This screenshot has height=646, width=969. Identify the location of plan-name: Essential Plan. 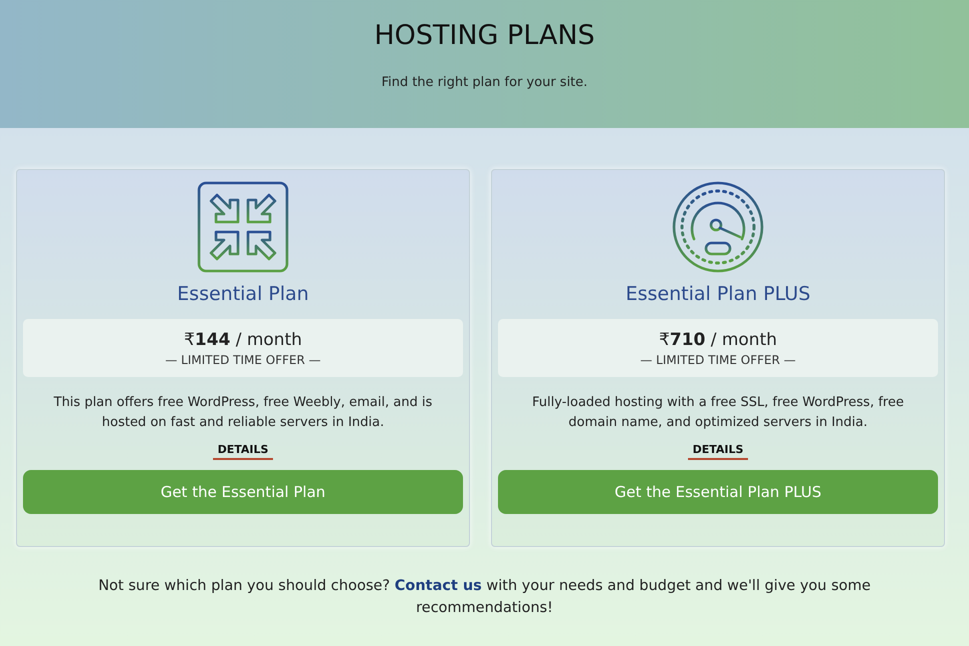
(243, 294).